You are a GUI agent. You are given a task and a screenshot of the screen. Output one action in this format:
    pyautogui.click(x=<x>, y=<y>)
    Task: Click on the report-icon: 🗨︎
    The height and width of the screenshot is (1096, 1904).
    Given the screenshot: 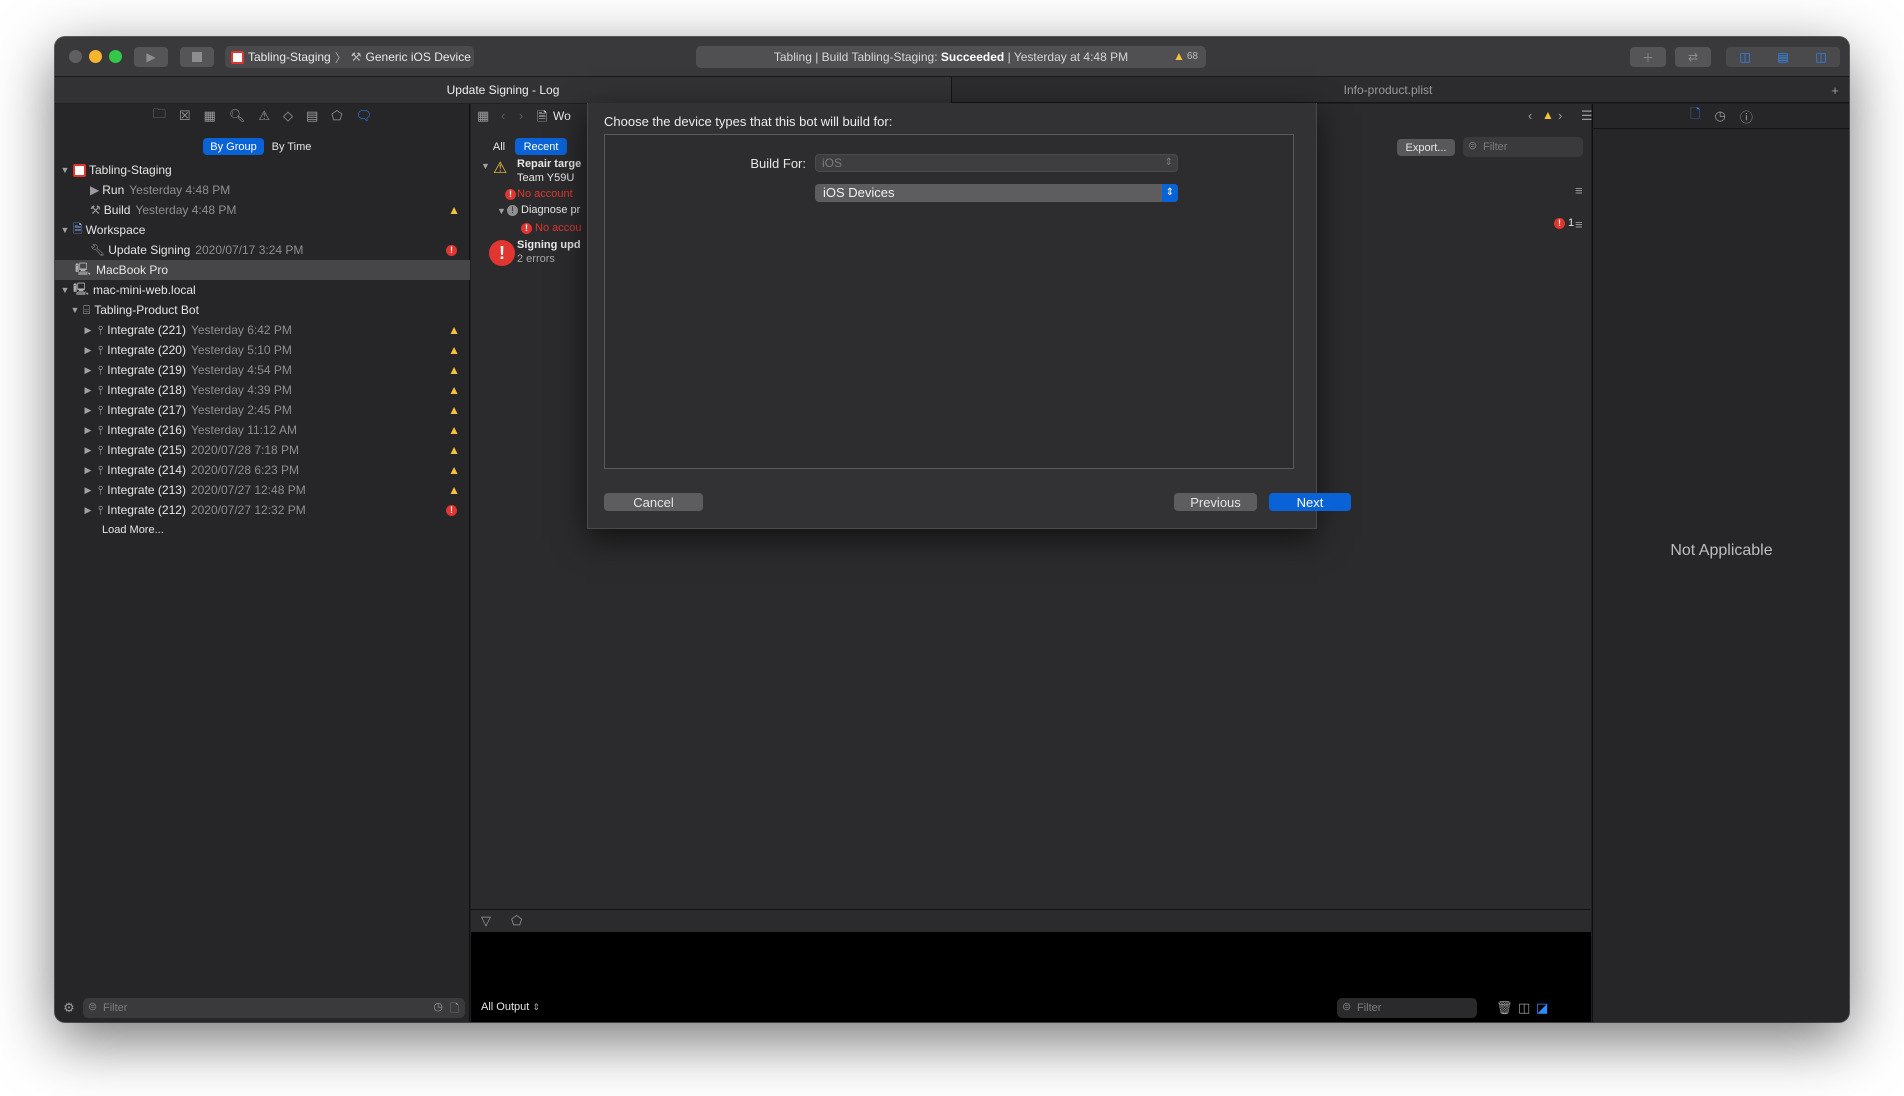 What is the action you would take?
    pyautogui.click(x=364, y=116)
    